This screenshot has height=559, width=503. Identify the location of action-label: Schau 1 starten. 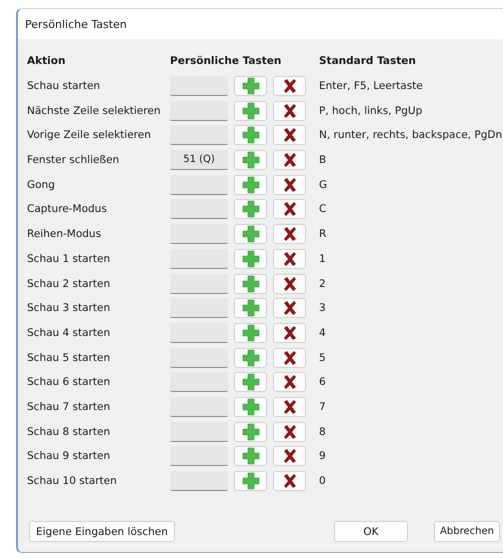
(69, 258).